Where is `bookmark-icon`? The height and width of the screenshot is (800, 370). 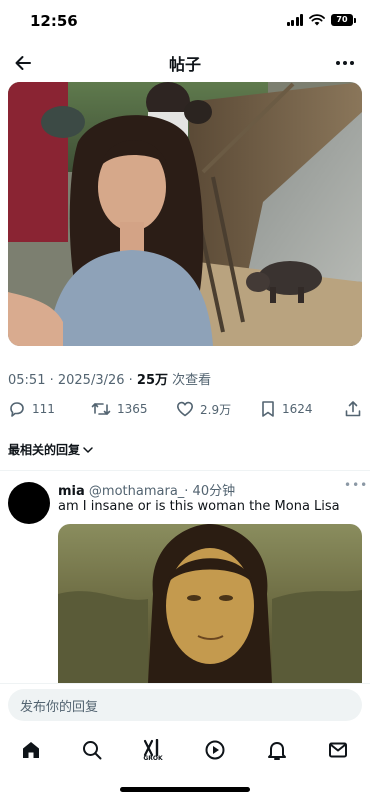 bookmark-icon is located at coordinates (268, 409).